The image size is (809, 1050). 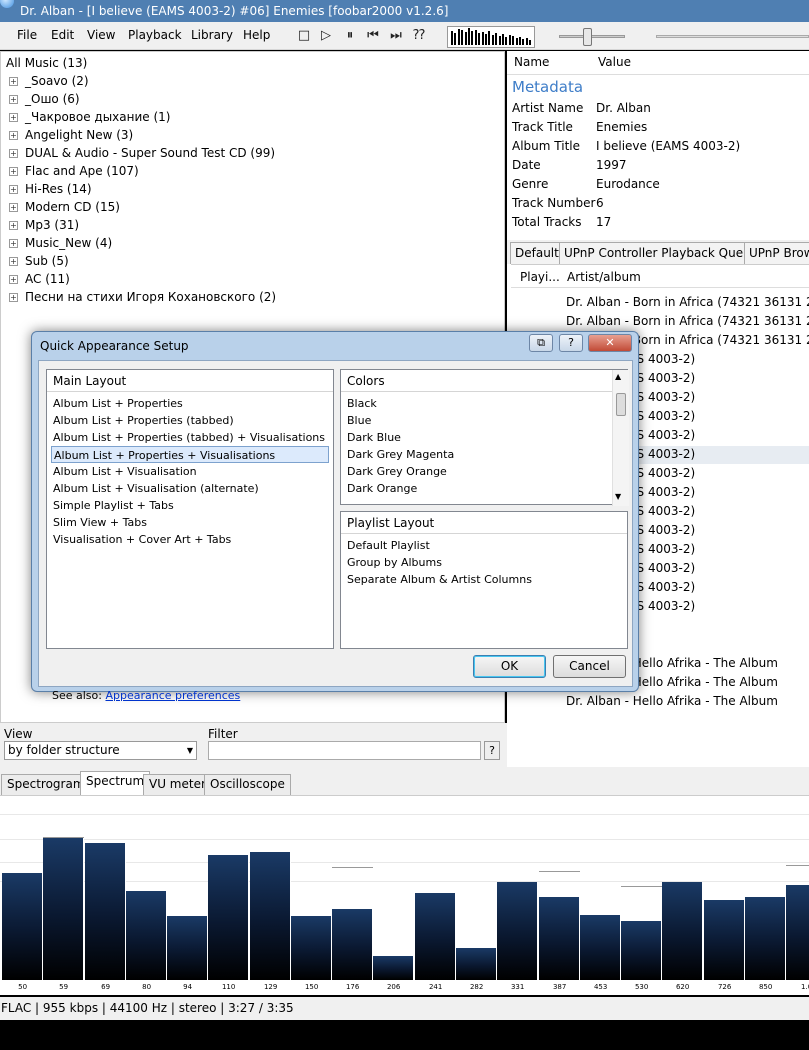 What do you see at coordinates (47, 279) in the screenshot?
I see `tree-item: AC (11)` at bounding box center [47, 279].